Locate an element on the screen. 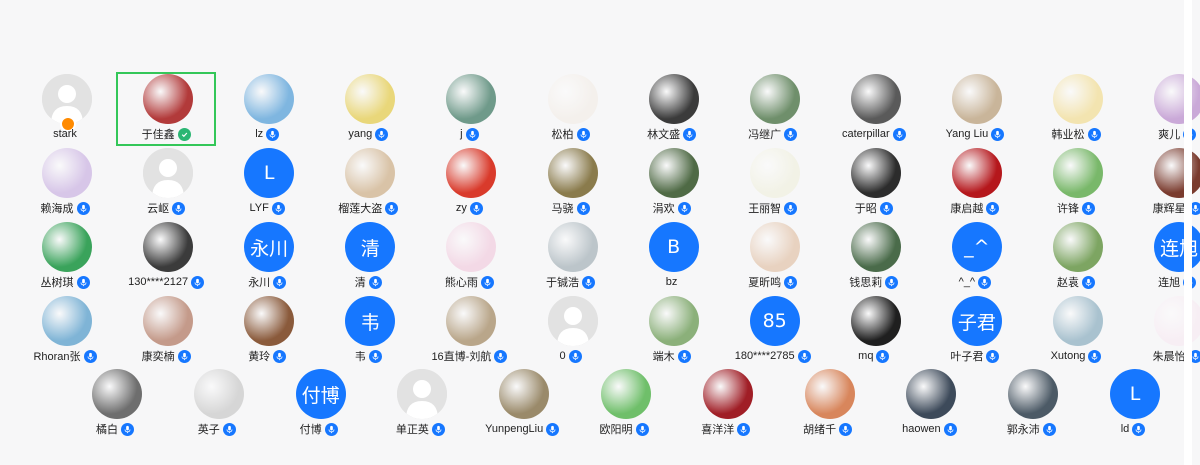 This screenshot has width=1200, height=465. participant-tile: haowen is located at coordinates (929, 404).